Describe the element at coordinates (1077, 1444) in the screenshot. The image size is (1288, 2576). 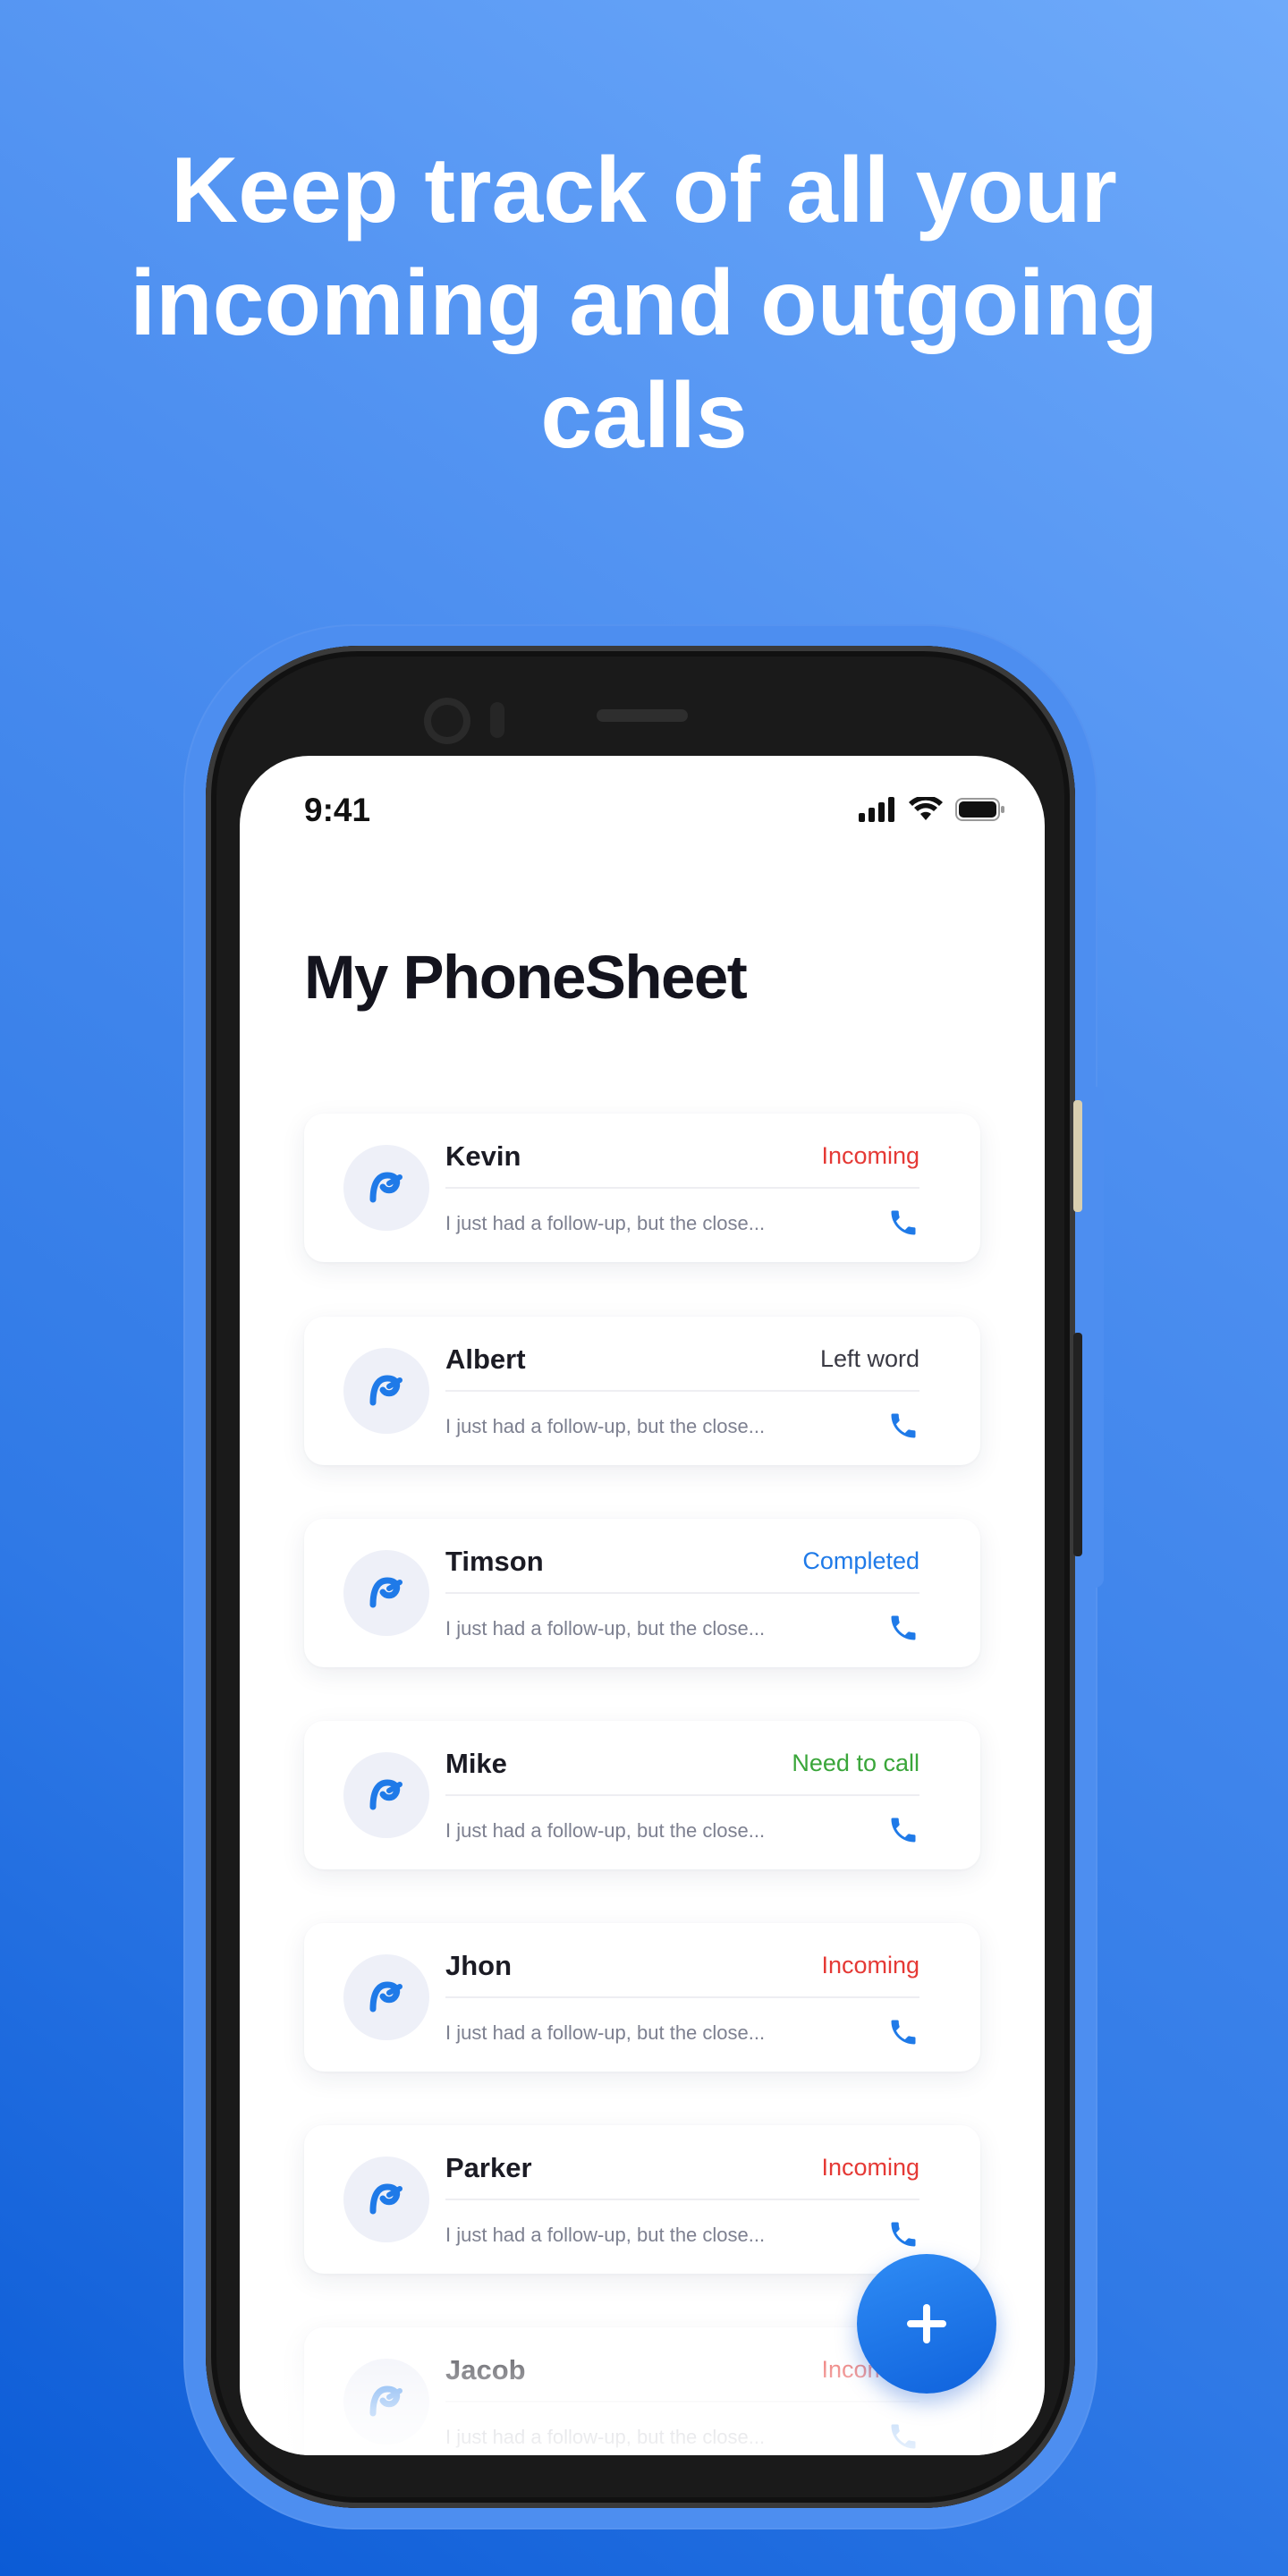
I see `power-button` at that location.